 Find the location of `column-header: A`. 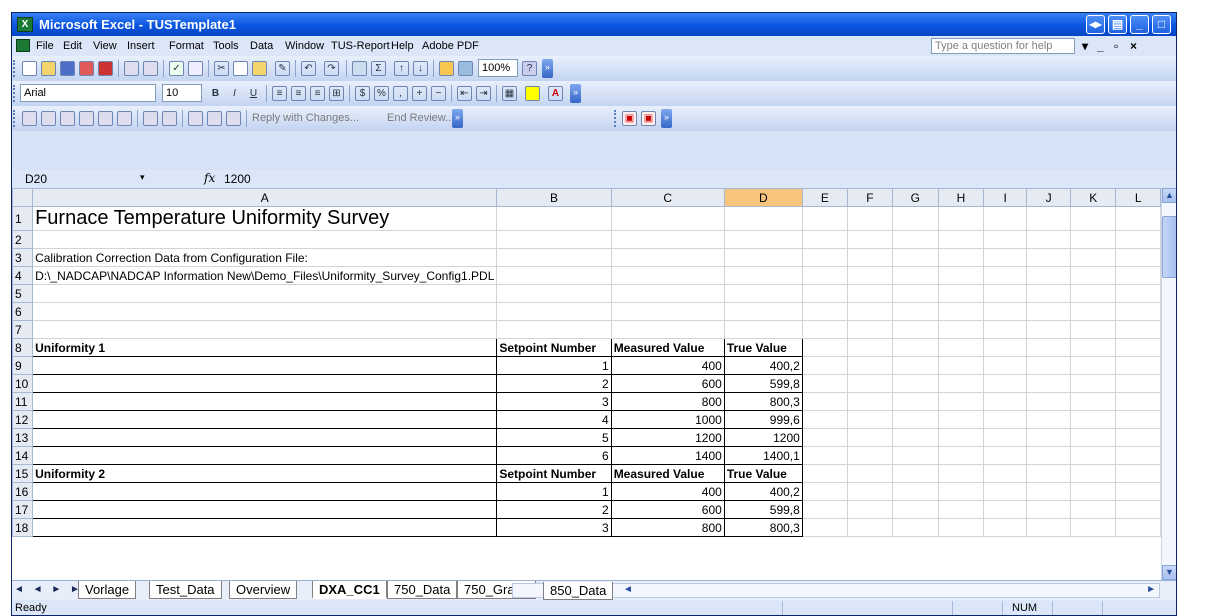

column-header: A is located at coordinates (265, 197).